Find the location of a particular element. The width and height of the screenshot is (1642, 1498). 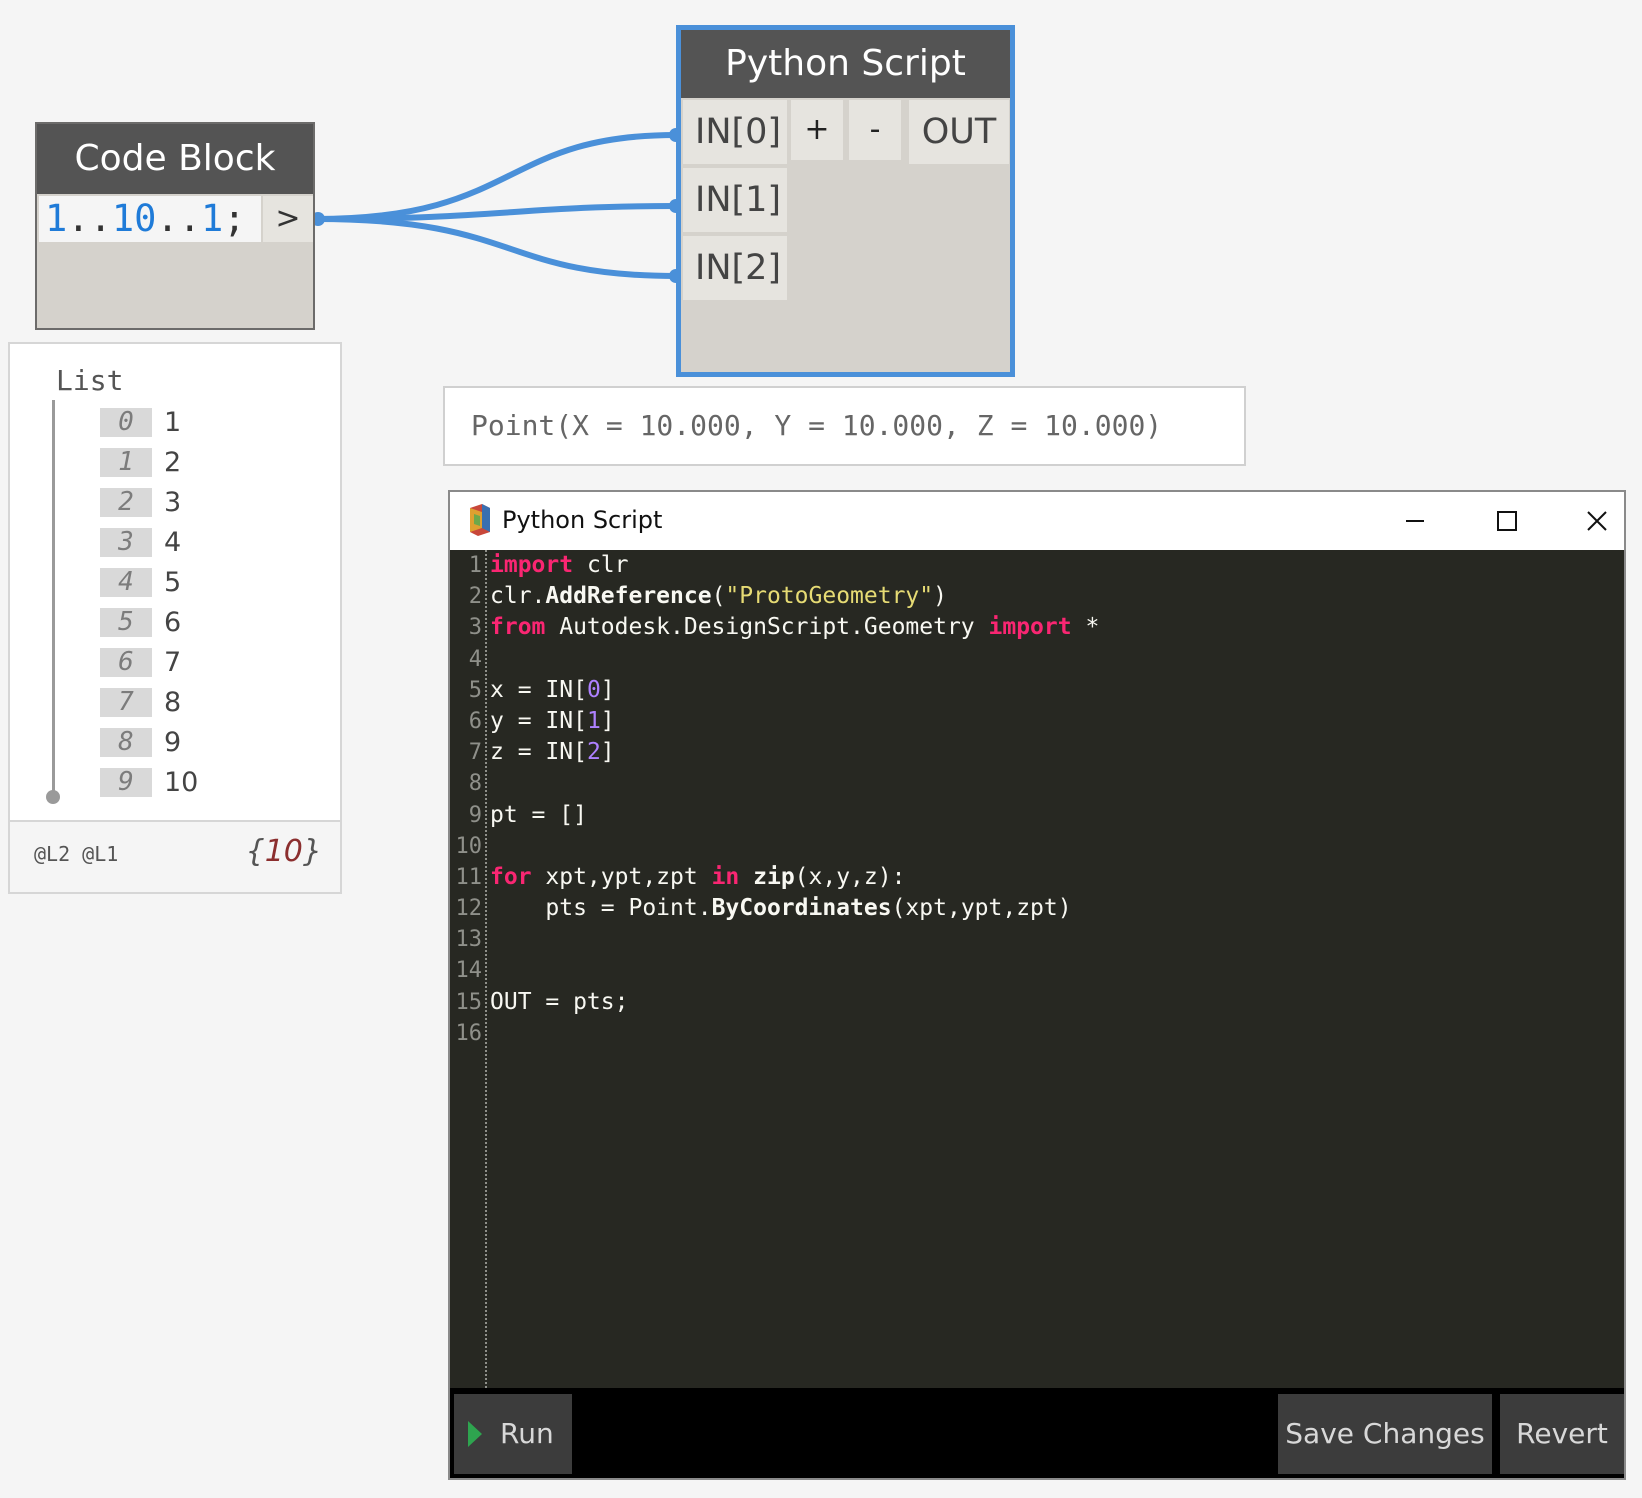

line-number: 7 is located at coordinates (475, 753).